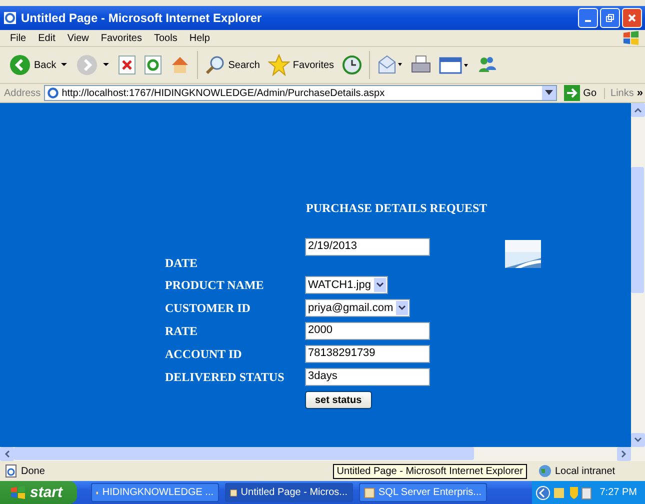  Describe the element at coordinates (367, 377) in the screenshot. I see `text-field: 3days` at that location.